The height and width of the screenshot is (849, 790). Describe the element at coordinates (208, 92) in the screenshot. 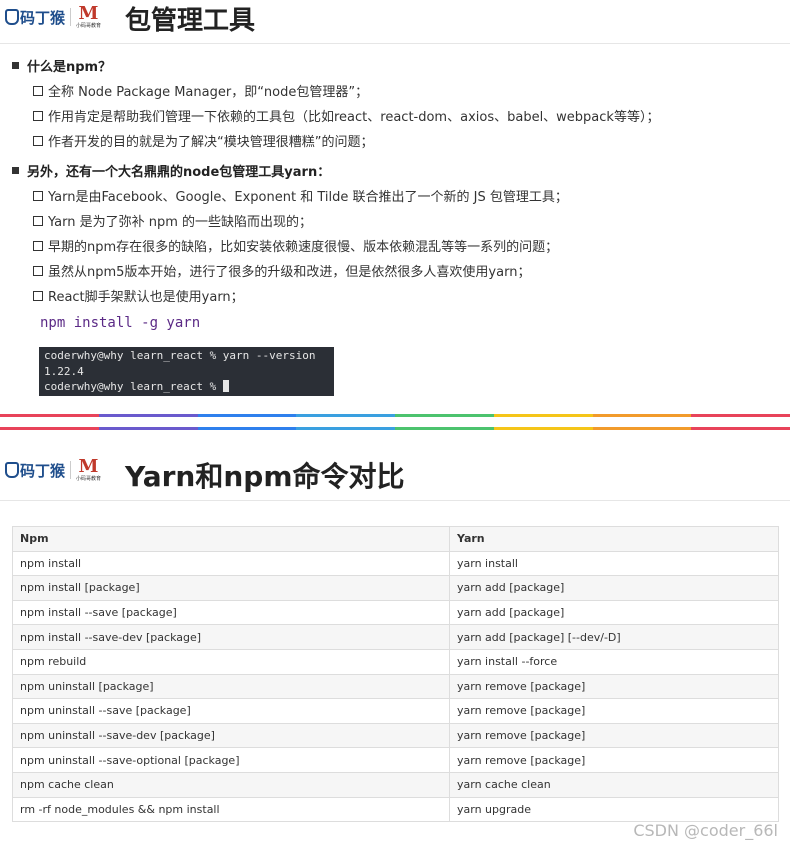

I see `item-text: 全称 Node Package Manager，即“node包管理器”；` at that location.